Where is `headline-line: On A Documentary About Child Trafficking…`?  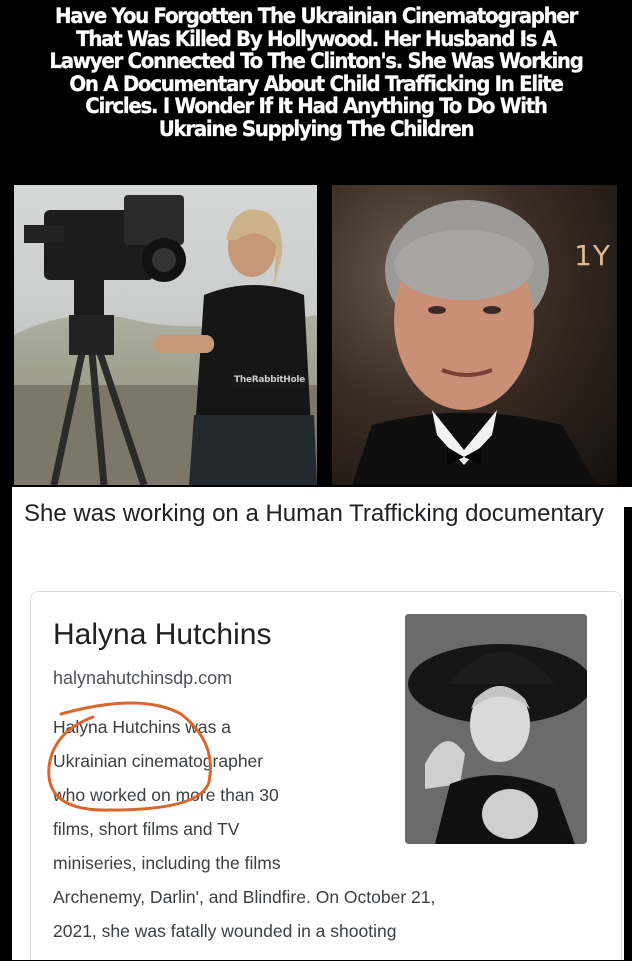 headline-line: On A Documentary About Child Trafficking… is located at coordinates (316, 84).